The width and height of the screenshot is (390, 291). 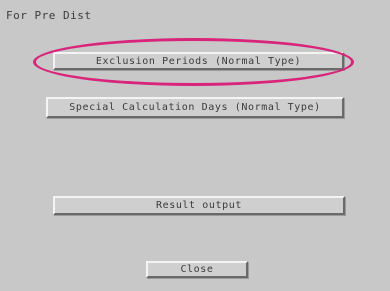 I want to click on close-button: Close, so click(x=197, y=269).